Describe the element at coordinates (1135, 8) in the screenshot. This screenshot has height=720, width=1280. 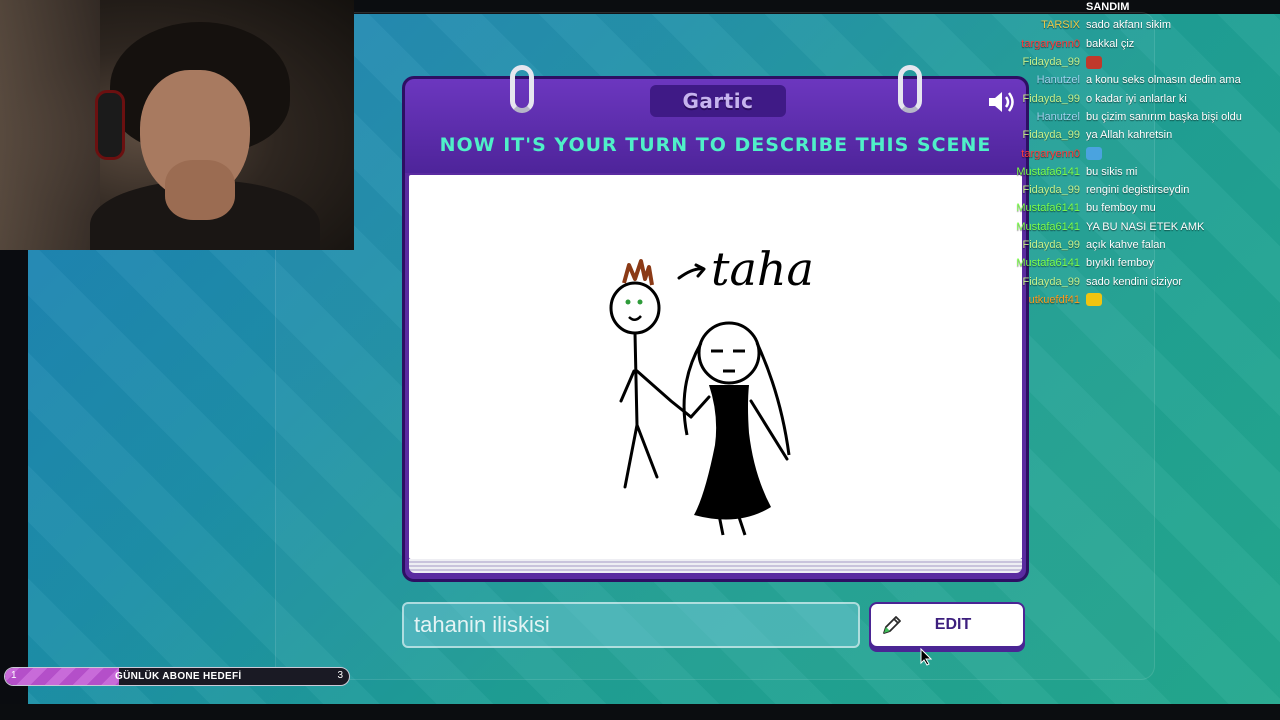
I see `chat-message: SANDIM` at that location.